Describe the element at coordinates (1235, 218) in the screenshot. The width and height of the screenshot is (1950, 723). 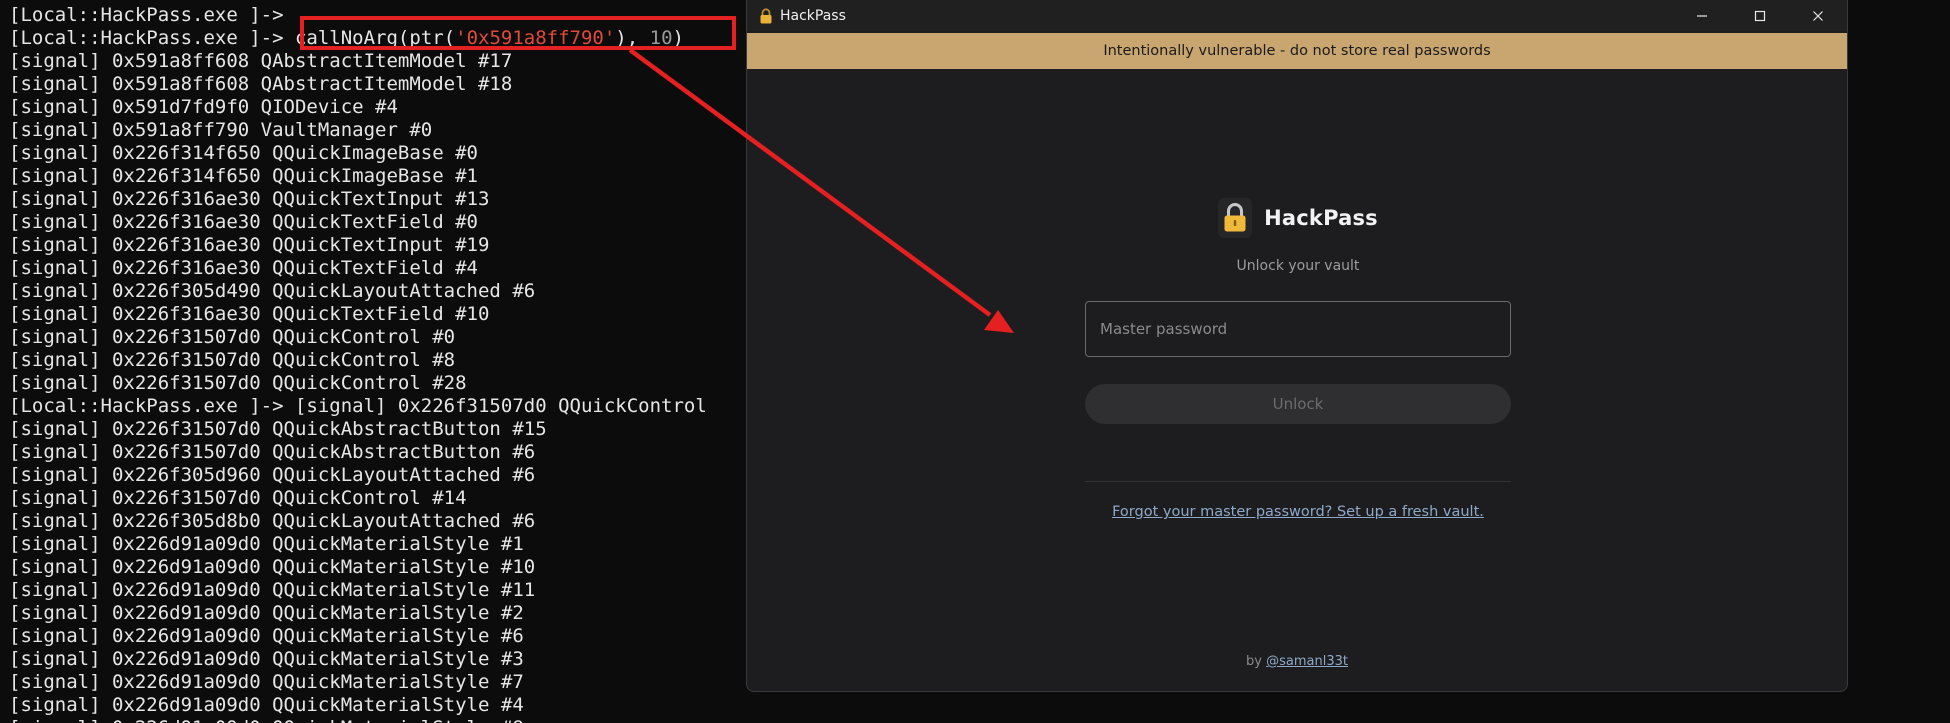
I see `padlock-icon` at that location.